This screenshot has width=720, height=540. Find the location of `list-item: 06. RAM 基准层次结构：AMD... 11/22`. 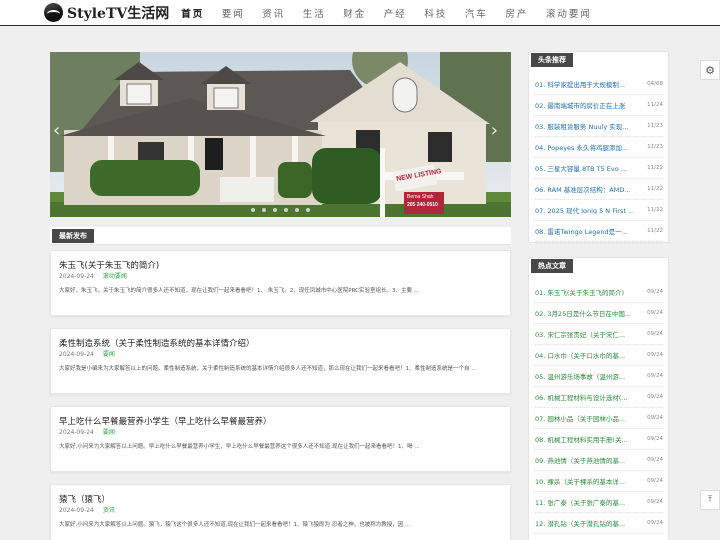

list-item: 06. RAM 基准层次结构：AMD... 11/22 is located at coordinates (599, 189).